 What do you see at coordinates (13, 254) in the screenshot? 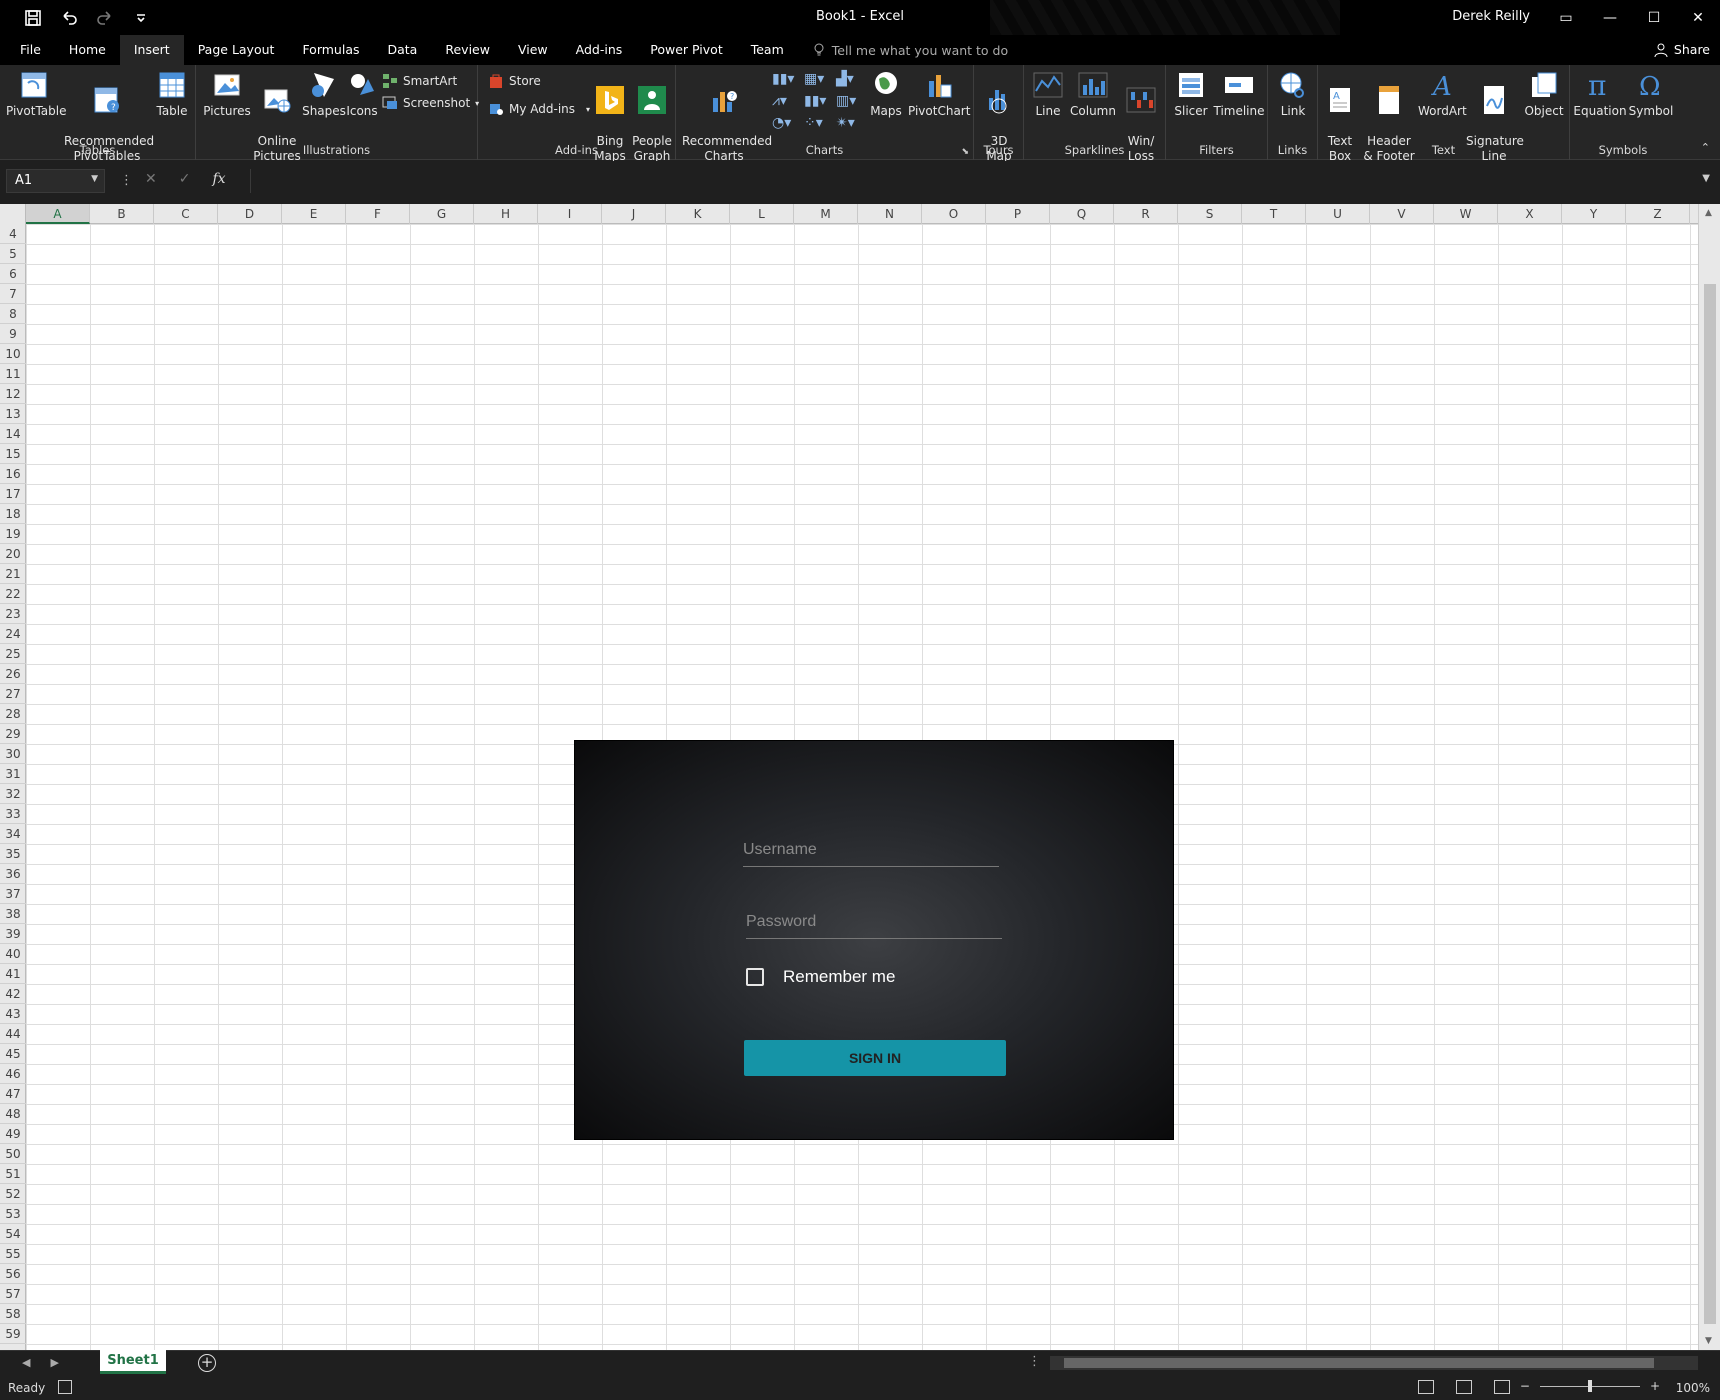
I see `row-header: 5` at bounding box center [13, 254].